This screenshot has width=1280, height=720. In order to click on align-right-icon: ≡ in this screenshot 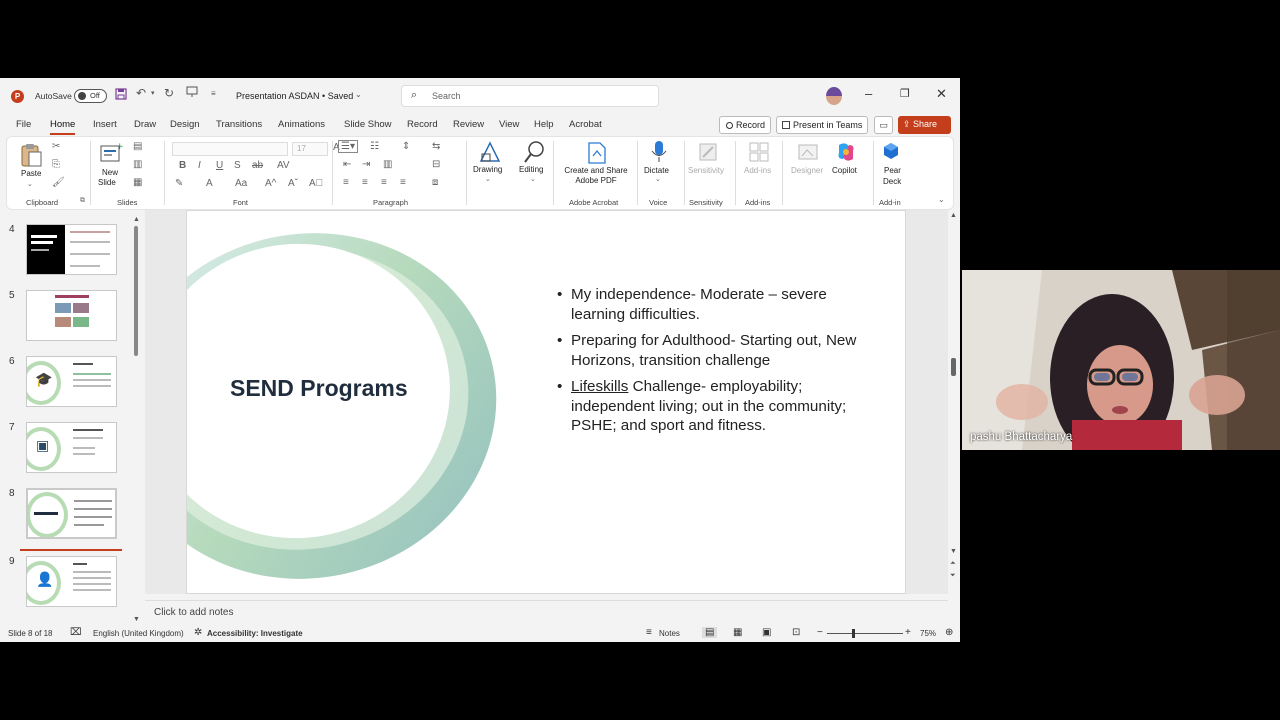, I will do `click(384, 182)`.